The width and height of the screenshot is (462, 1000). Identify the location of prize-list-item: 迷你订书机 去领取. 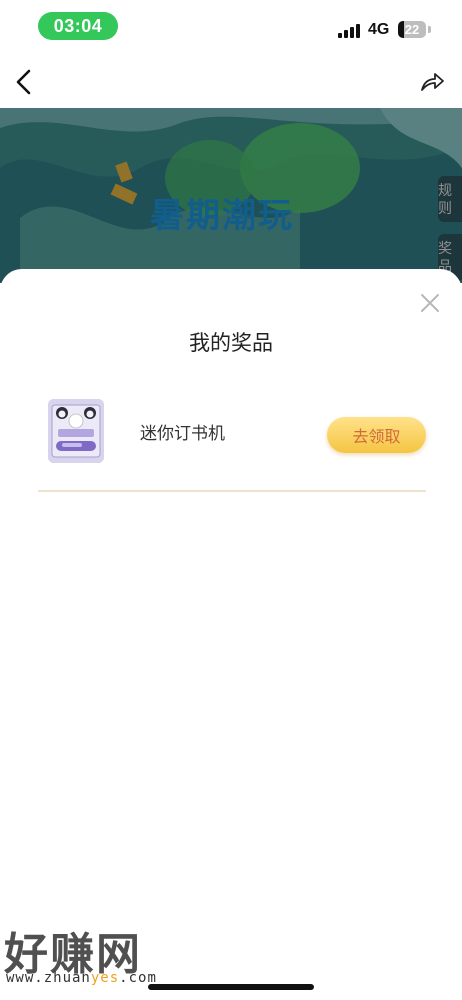
(232, 433).